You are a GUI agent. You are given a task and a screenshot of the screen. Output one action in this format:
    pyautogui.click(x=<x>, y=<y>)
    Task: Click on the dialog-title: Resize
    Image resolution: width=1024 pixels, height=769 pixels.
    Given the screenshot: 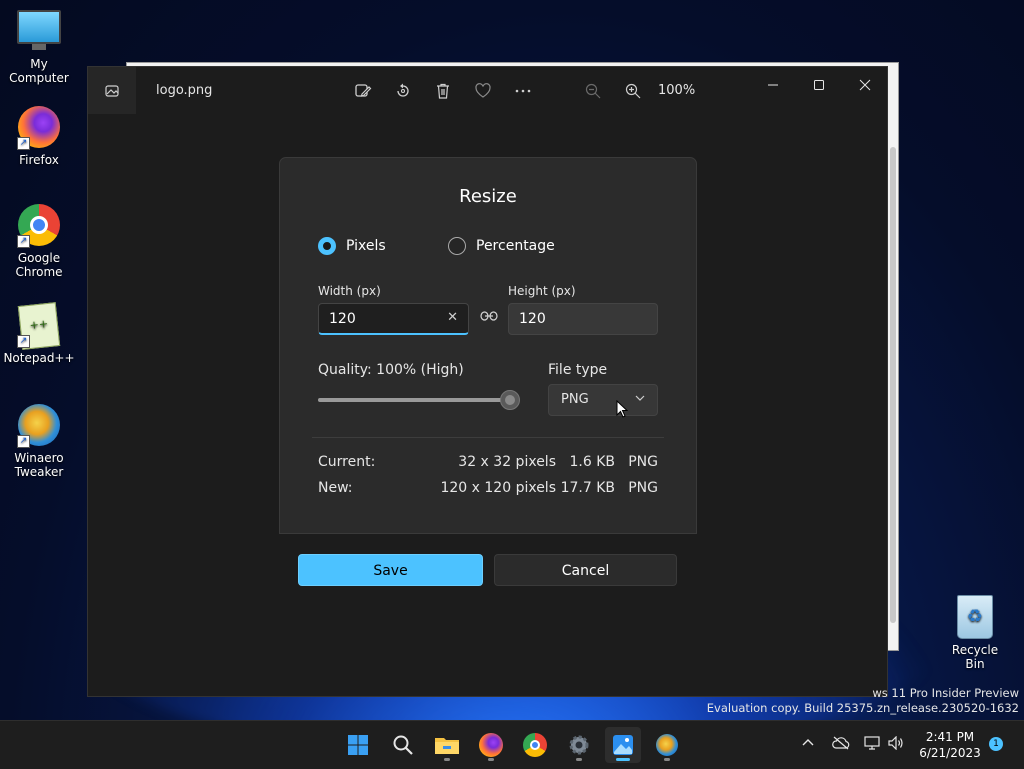 What is the action you would take?
    pyautogui.click(x=488, y=196)
    